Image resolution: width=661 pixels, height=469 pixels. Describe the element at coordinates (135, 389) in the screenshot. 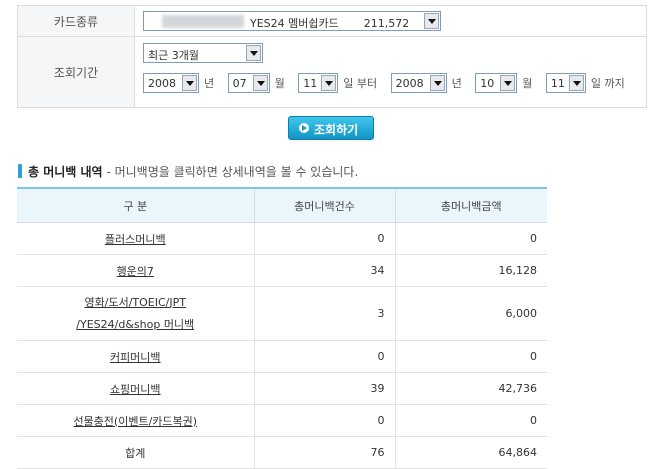

I see `moneyback-link: 쇼핑머니백` at that location.